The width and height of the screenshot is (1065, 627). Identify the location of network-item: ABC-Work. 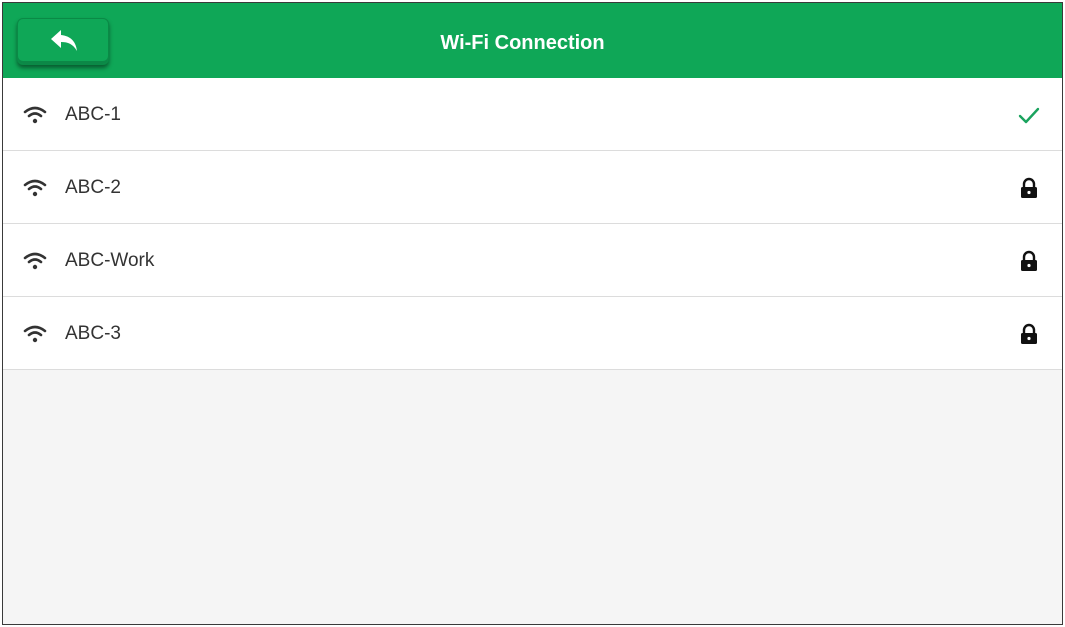
(532, 260).